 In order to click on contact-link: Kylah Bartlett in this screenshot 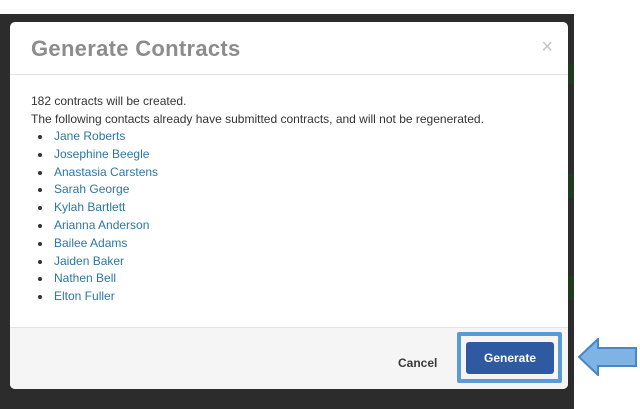, I will do `click(296, 208)`.